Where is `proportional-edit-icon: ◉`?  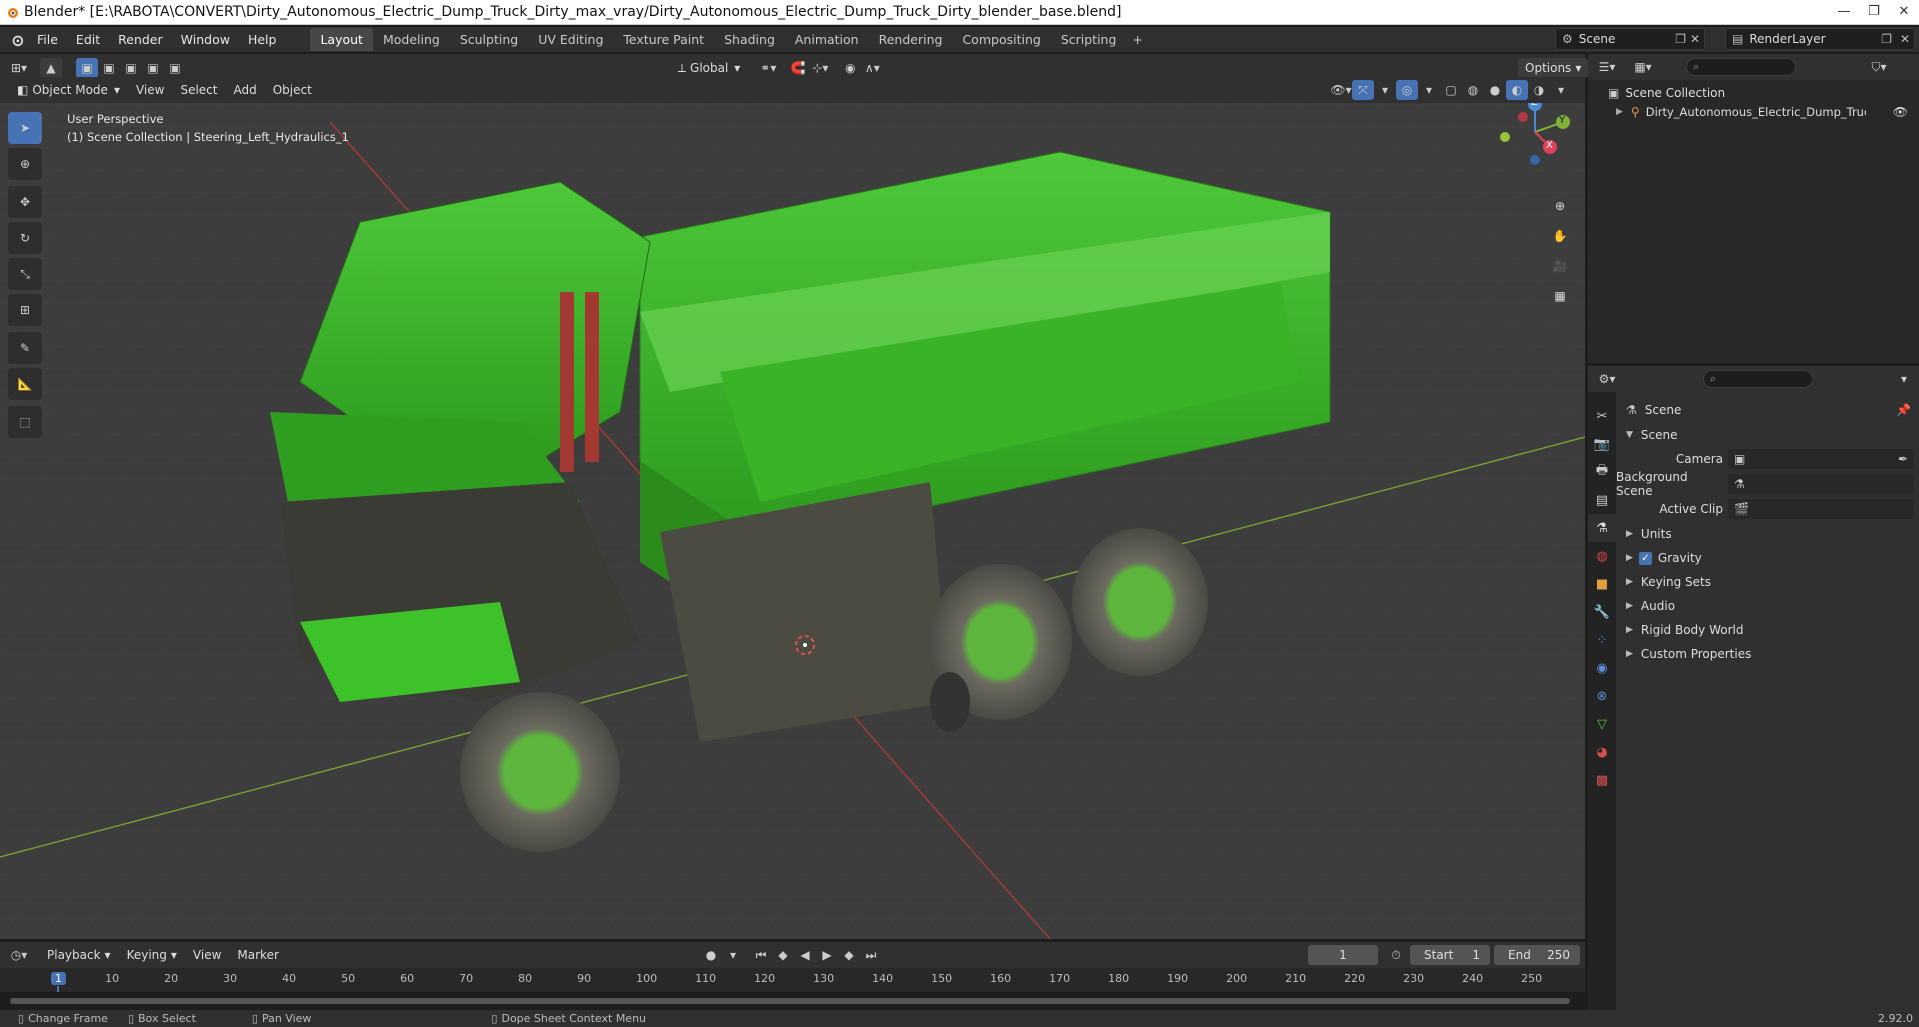
proportional-edit-icon: ◉ is located at coordinates (850, 68).